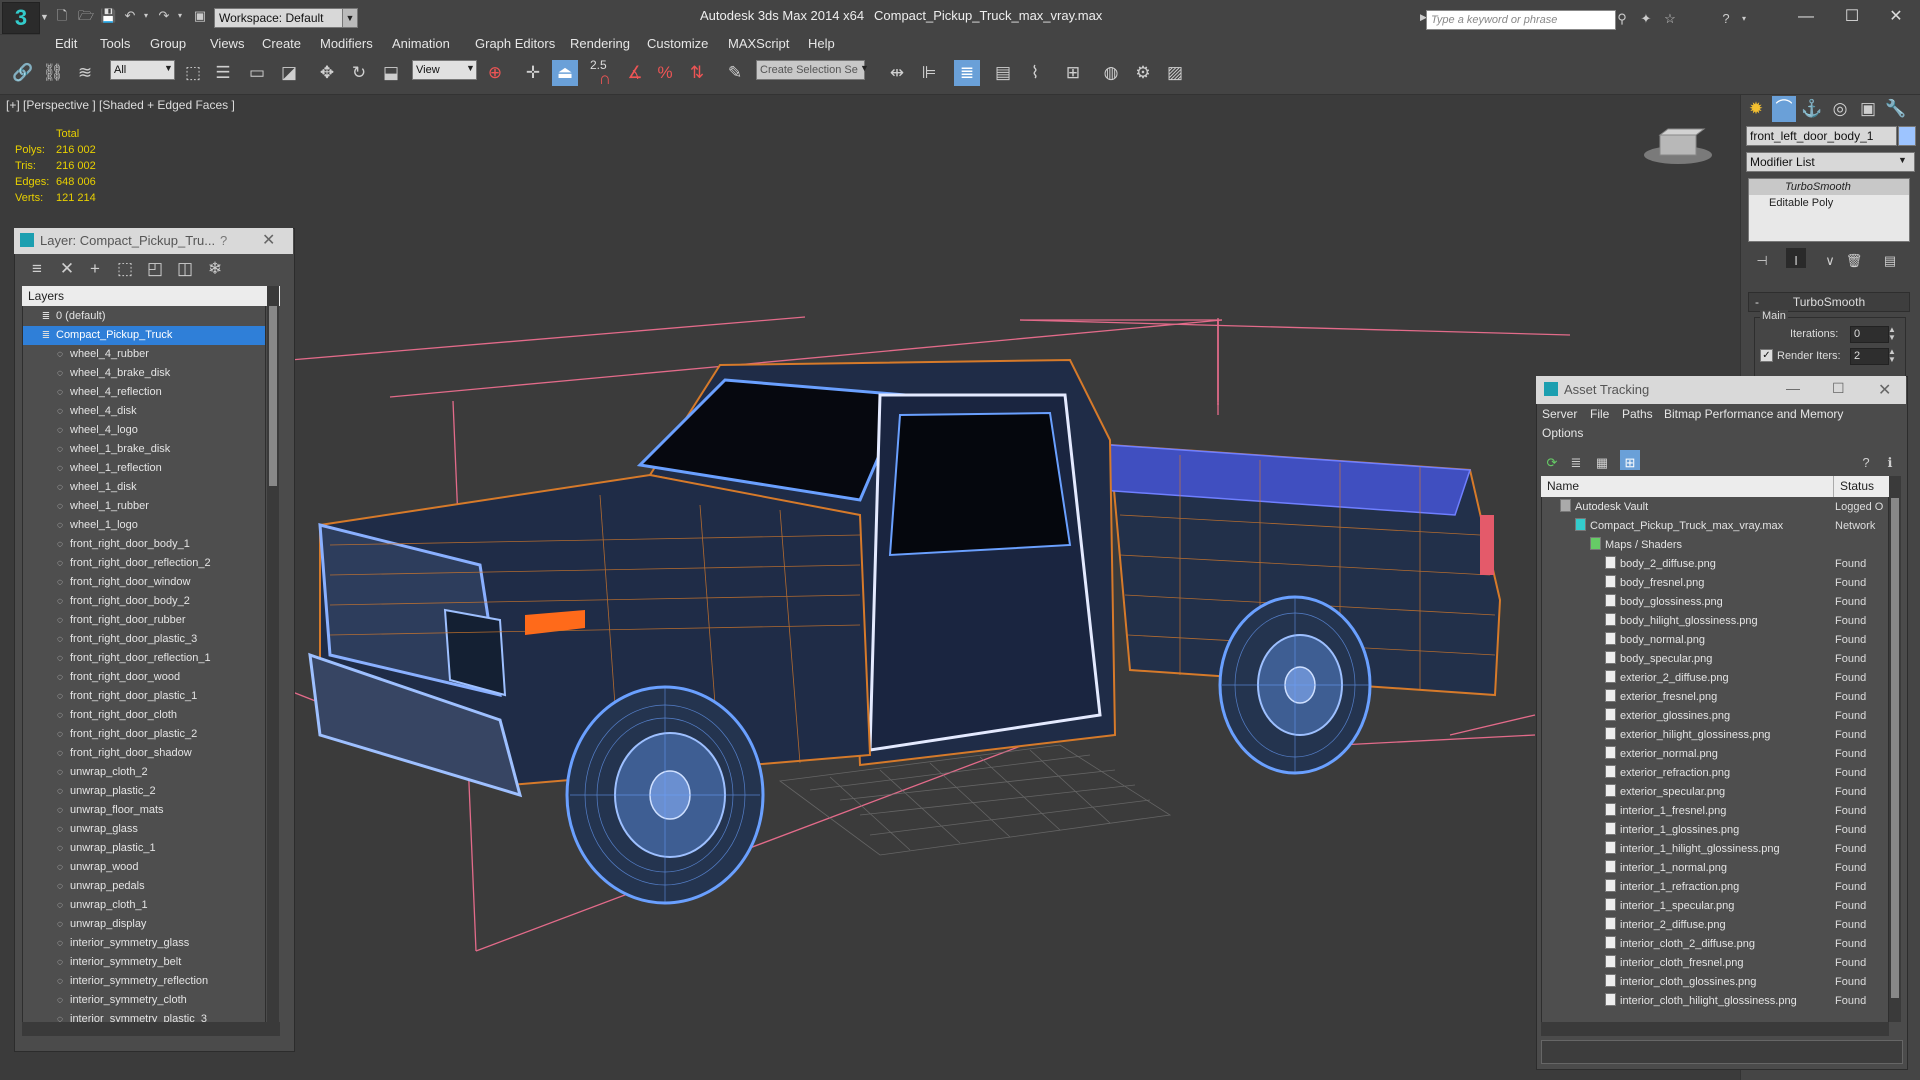  What do you see at coordinates (1896, 109) in the screenshot?
I see `utilities-tab-icon: 🔧` at bounding box center [1896, 109].